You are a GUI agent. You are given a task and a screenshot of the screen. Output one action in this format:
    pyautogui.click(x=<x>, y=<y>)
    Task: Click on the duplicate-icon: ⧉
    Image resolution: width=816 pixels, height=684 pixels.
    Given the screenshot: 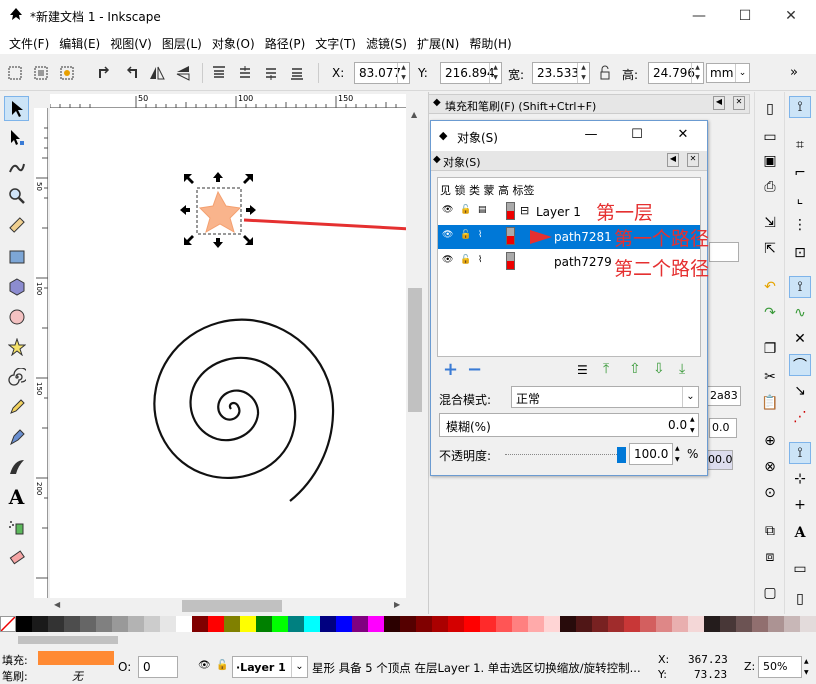 What is the action you would take?
    pyautogui.click(x=770, y=531)
    